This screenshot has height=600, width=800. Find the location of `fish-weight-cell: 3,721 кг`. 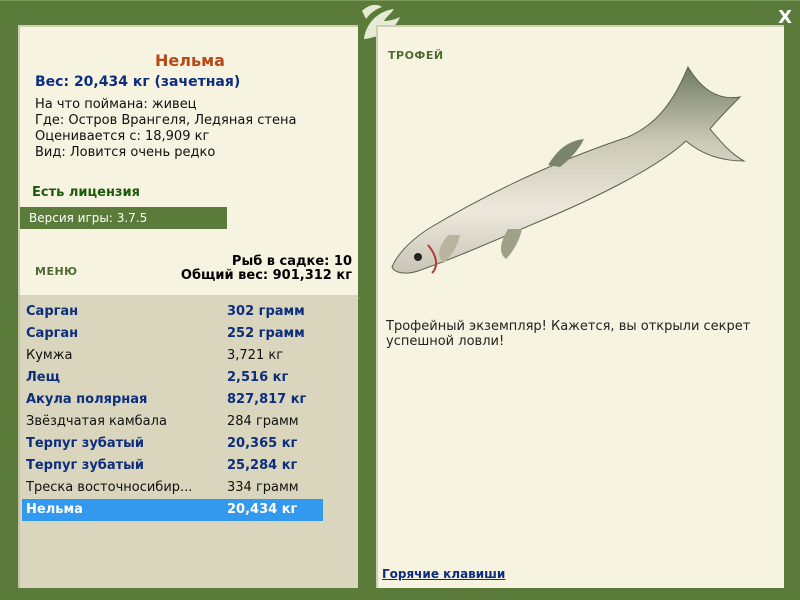

fish-weight-cell: 3,721 кг is located at coordinates (255, 355).